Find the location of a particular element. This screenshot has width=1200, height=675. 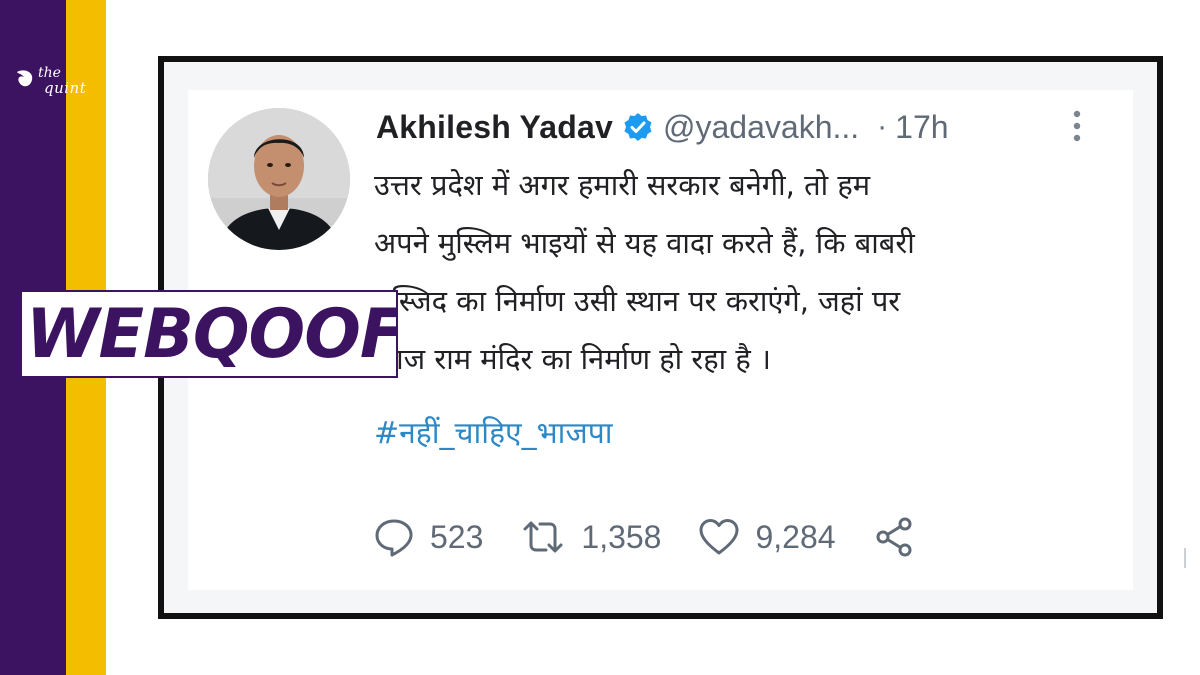

like-count: 9,284 is located at coordinates (795, 536).